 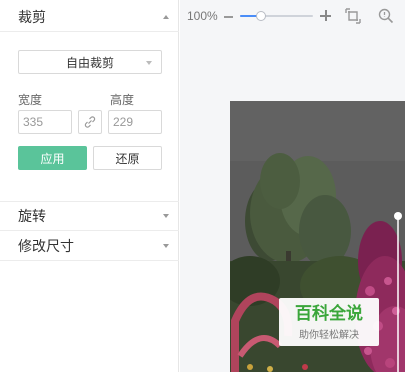 I want to click on crop-icon, so click(x=353, y=16).